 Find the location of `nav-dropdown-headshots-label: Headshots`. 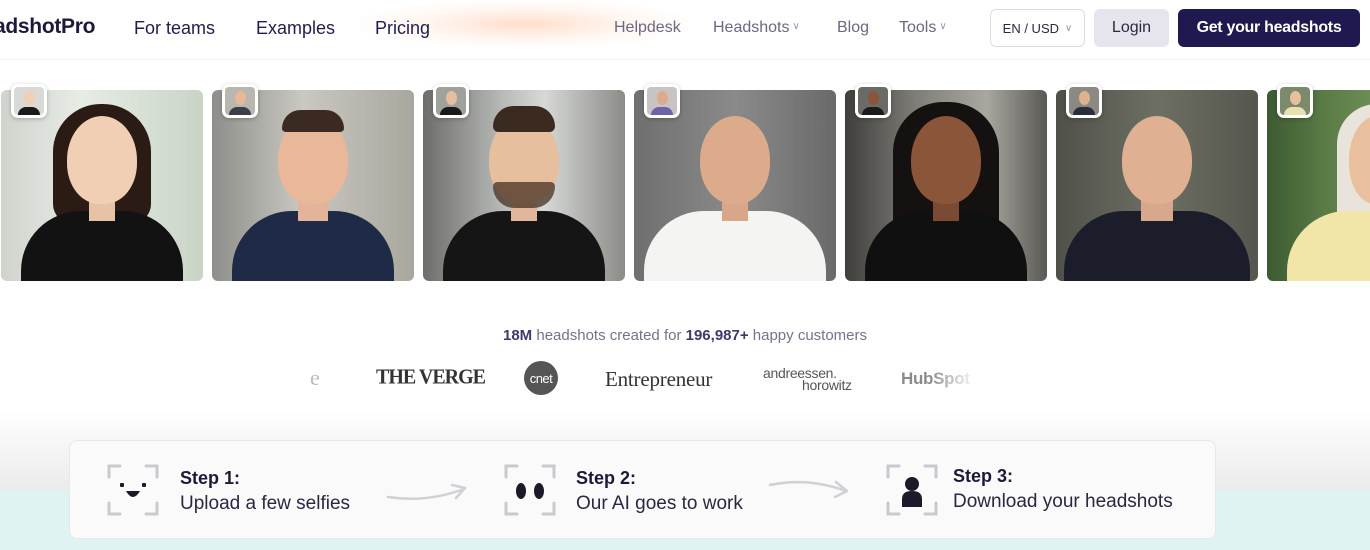

nav-dropdown-headshots-label: Headshots is located at coordinates (751, 27).